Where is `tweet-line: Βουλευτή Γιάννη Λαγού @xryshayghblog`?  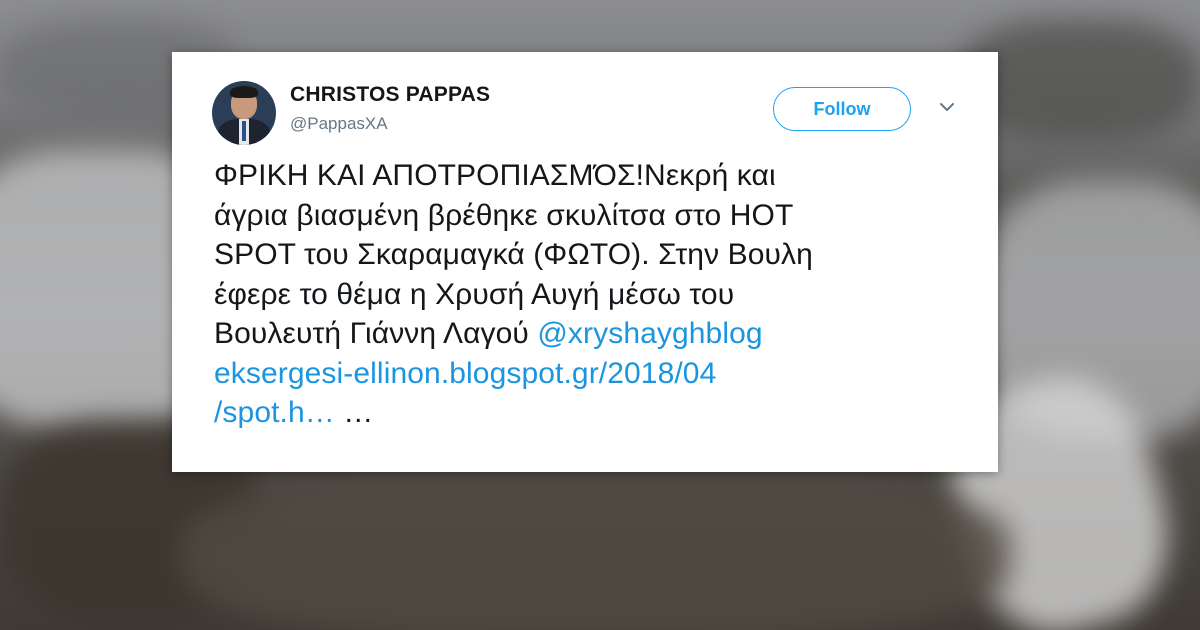
tweet-line: Βουλευτή Γιάννη Λαγού @xryshayghblog is located at coordinates (594, 334).